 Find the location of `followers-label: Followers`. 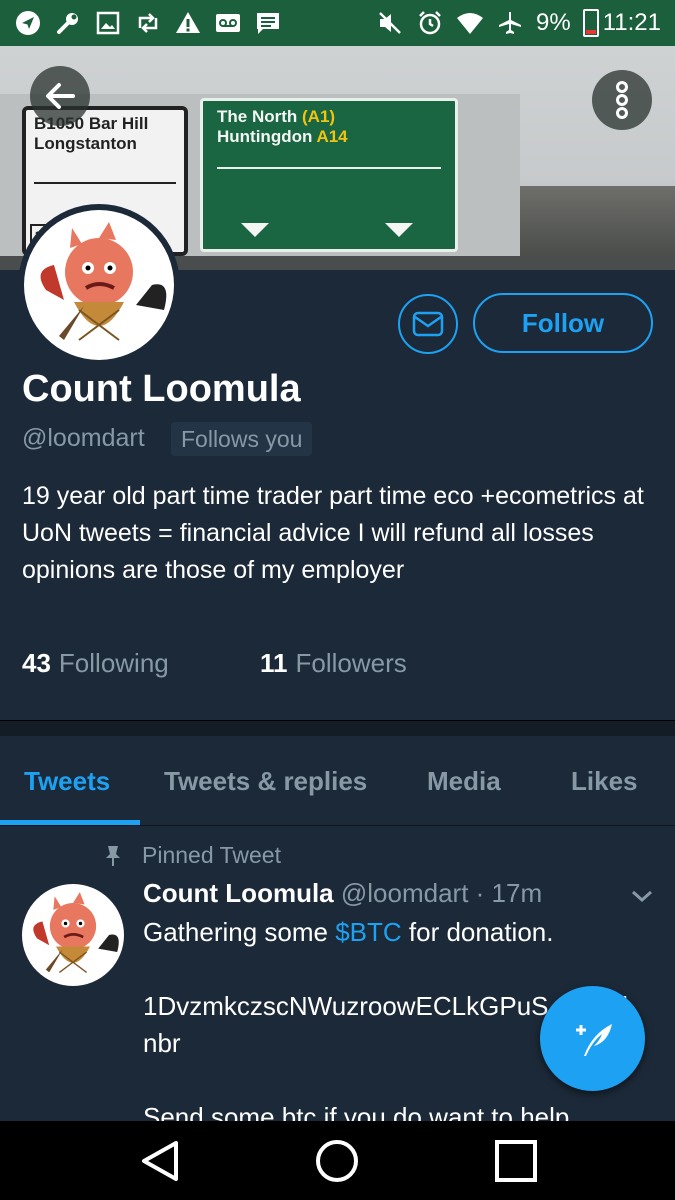

followers-label: Followers is located at coordinates (351, 663).